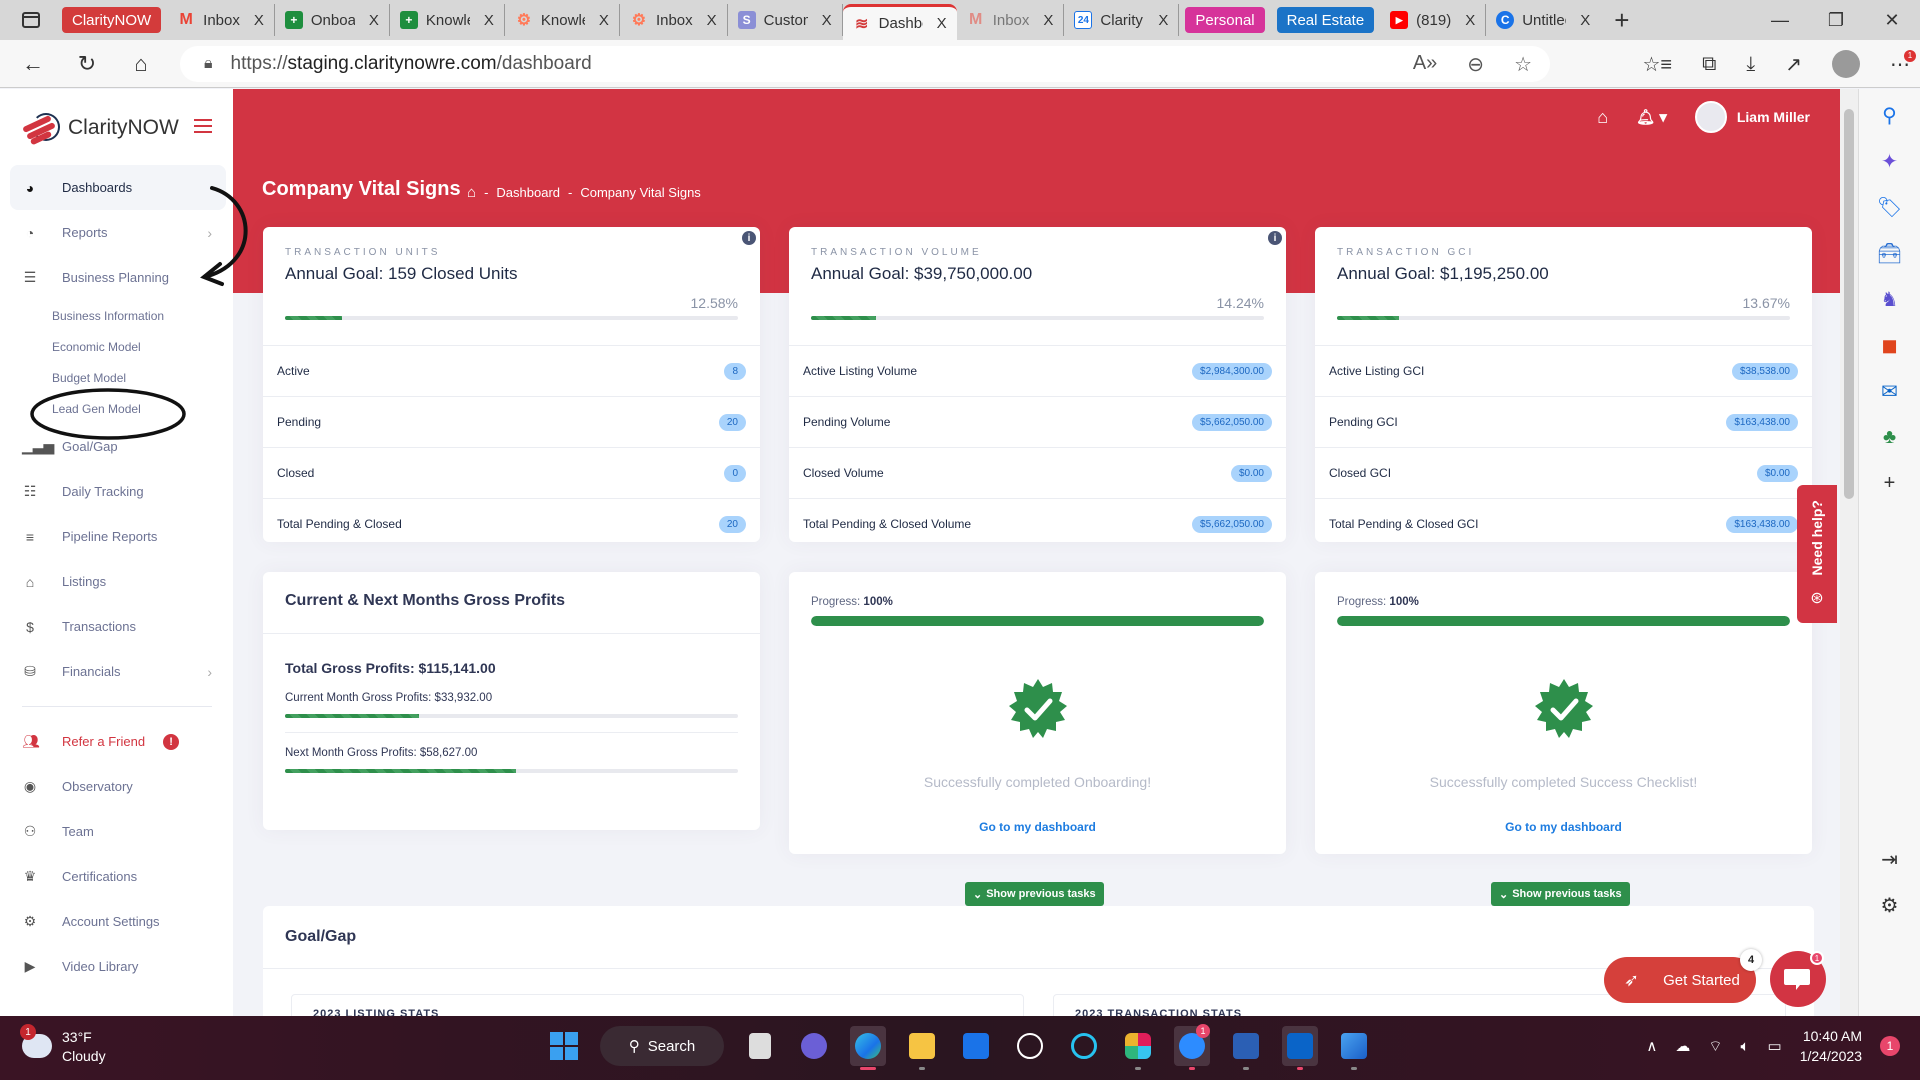 This screenshot has width=1920, height=1080. What do you see at coordinates (118, 346) in the screenshot?
I see `sidebar-subitem-economic-model: Economic Model` at bounding box center [118, 346].